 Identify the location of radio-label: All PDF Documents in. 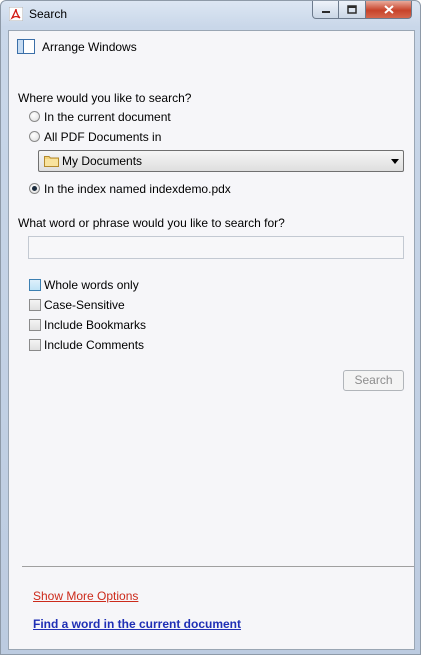
(103, 137).